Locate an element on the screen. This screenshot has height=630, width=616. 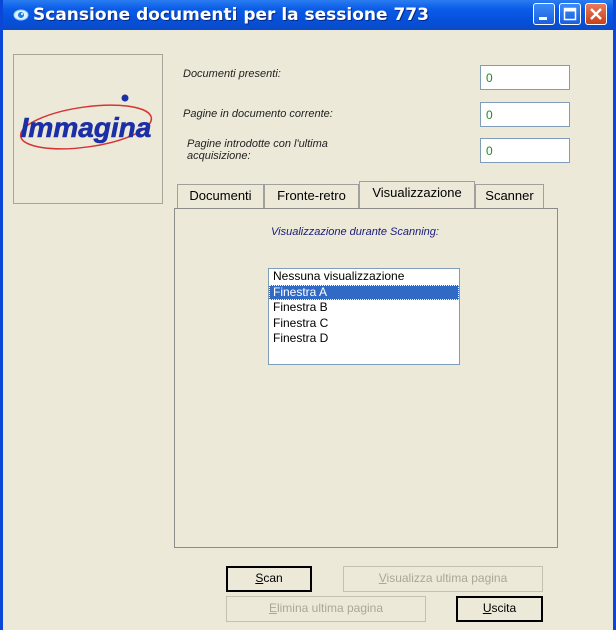
documents-count-label: Documenti presenti: is located at coordinates (232, 74).